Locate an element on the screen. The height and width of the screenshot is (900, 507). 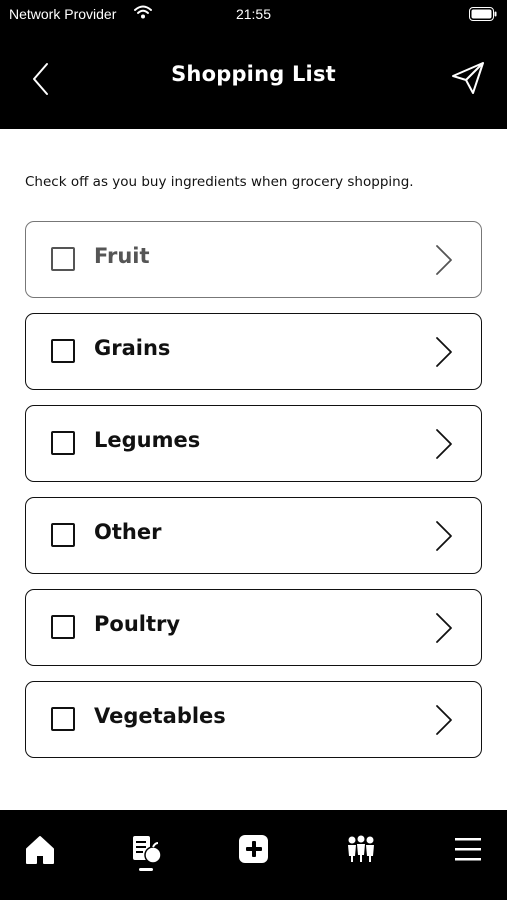
tab-community is located at coordinates (361, 850).